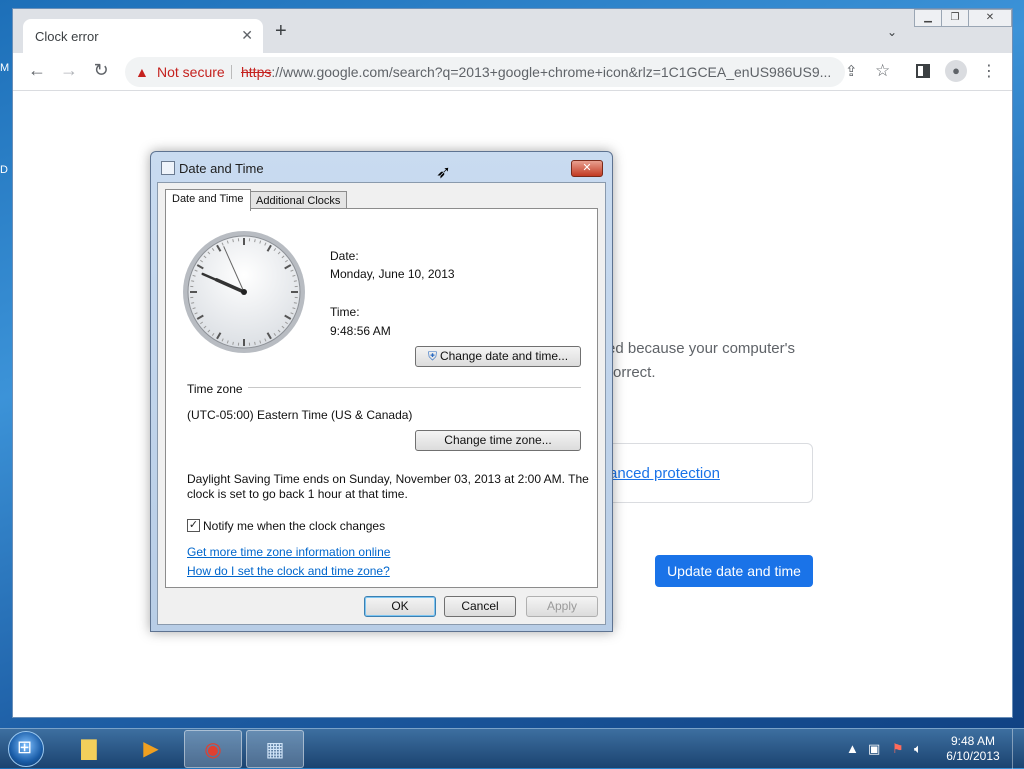  Describe the element at coordinates (955, 18) in the screenshot. I see `restore-button: ❐` at that location.